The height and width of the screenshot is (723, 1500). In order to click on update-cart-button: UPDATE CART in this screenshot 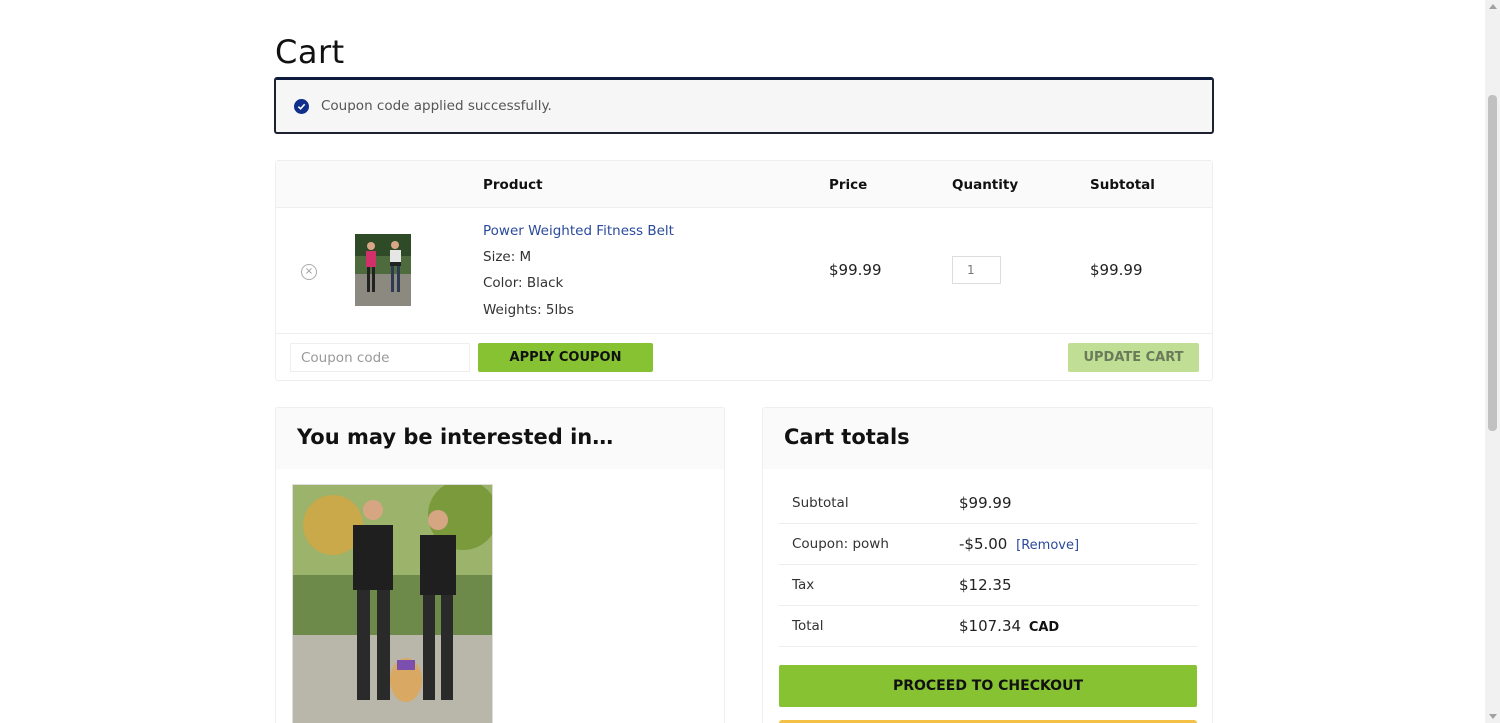, I will do `click(1133, 357)`.